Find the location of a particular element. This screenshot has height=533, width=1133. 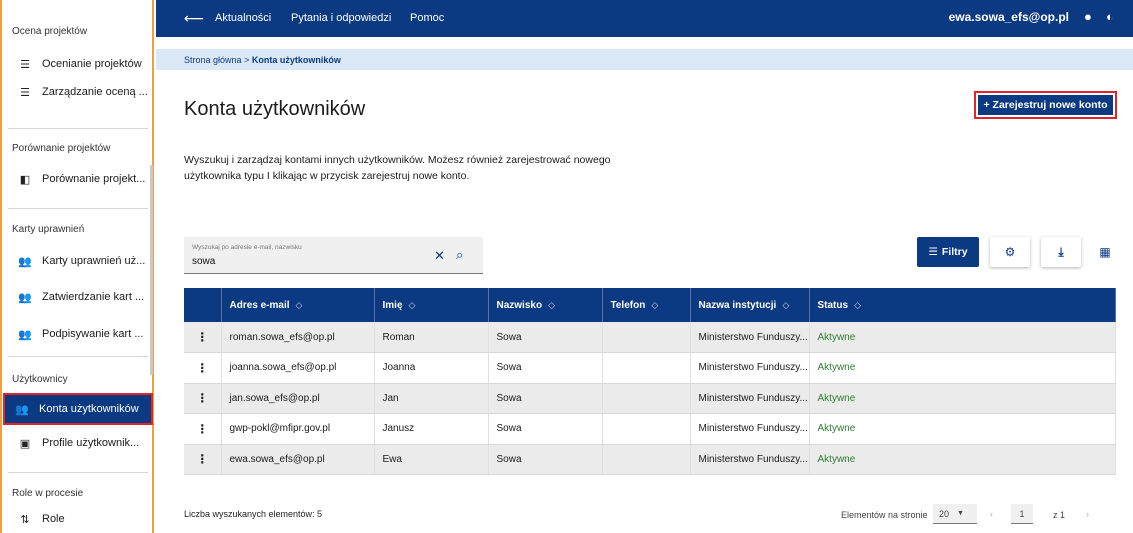

filters-button: ☰ Filtry is located at coordinates (948, 252).